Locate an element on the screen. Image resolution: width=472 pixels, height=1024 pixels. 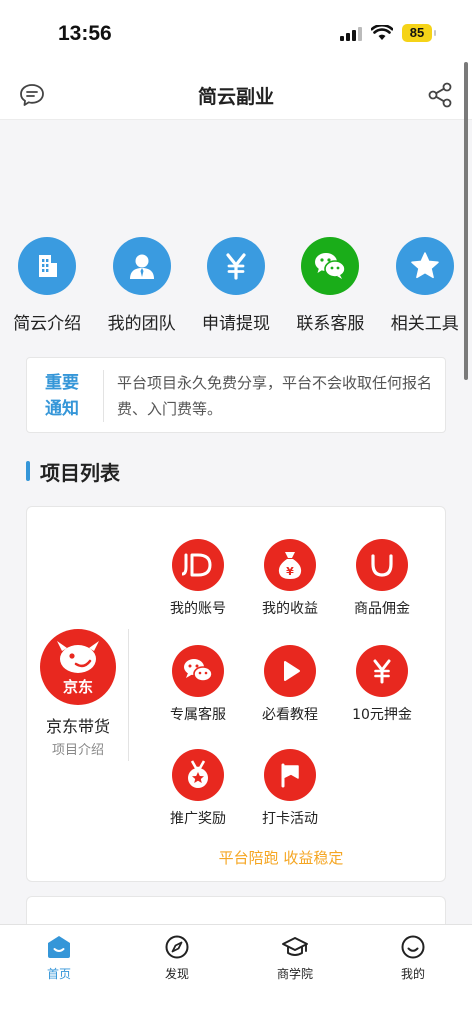
tab-discover: 发现 is located at coordinates (177, 974).